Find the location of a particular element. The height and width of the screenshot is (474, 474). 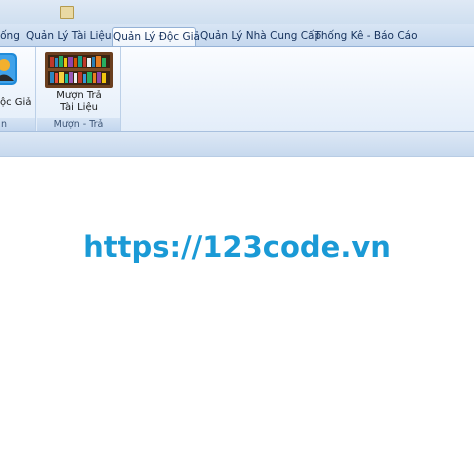

ribbon-group-muon-tra: Mượn Trả Tài Liệu Mượn - Trả is located at coordinates (79, 89).